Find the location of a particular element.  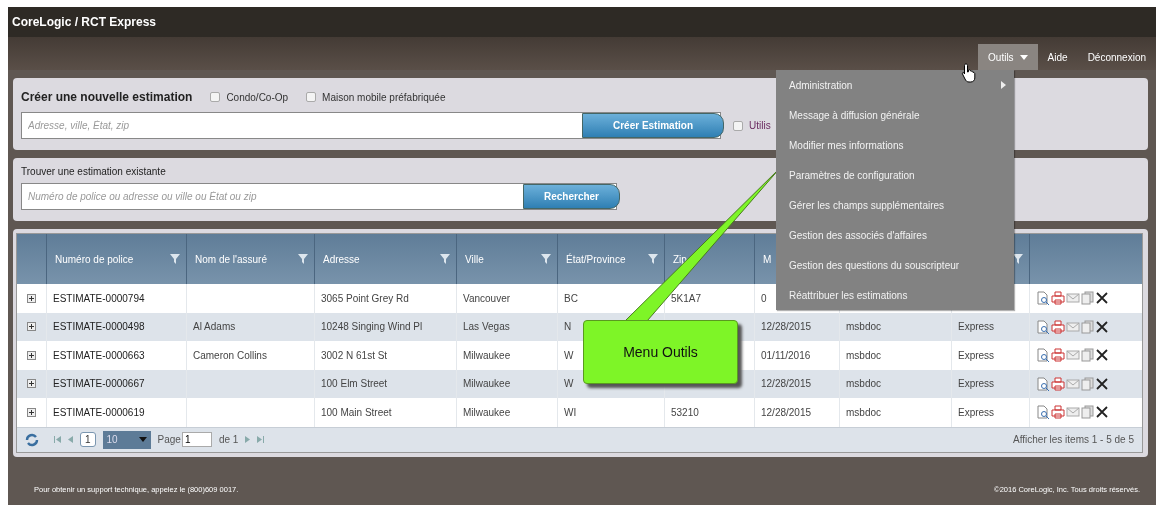

nav-menu-item: Outils is located at coordinates (1008, 57).